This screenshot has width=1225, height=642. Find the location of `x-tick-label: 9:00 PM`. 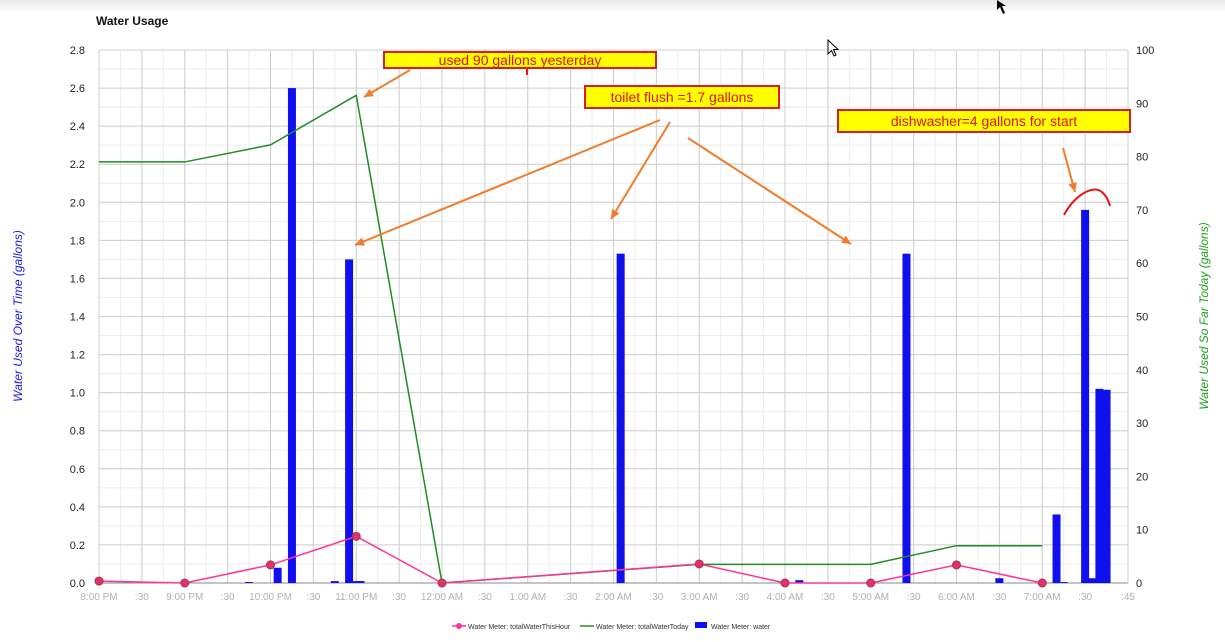

x-tick-label: 9:00 PM is located at coordinates (184, 597).